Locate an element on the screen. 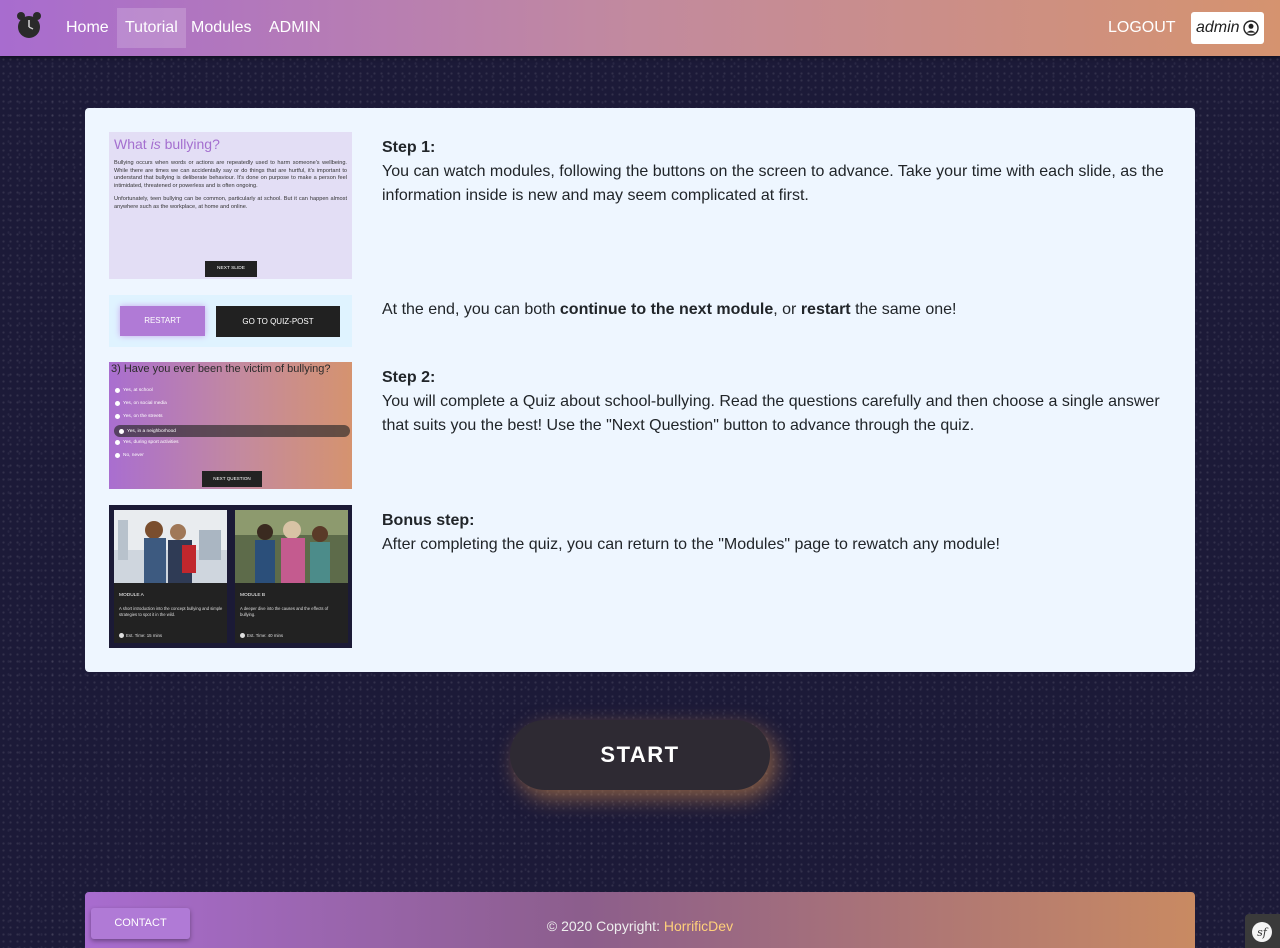 Image resolution: width=1280 pixels, height=948 pixels. footer: CONTACT © 2020 Copyright: HorrificDev is located at coordinates (640, 920).